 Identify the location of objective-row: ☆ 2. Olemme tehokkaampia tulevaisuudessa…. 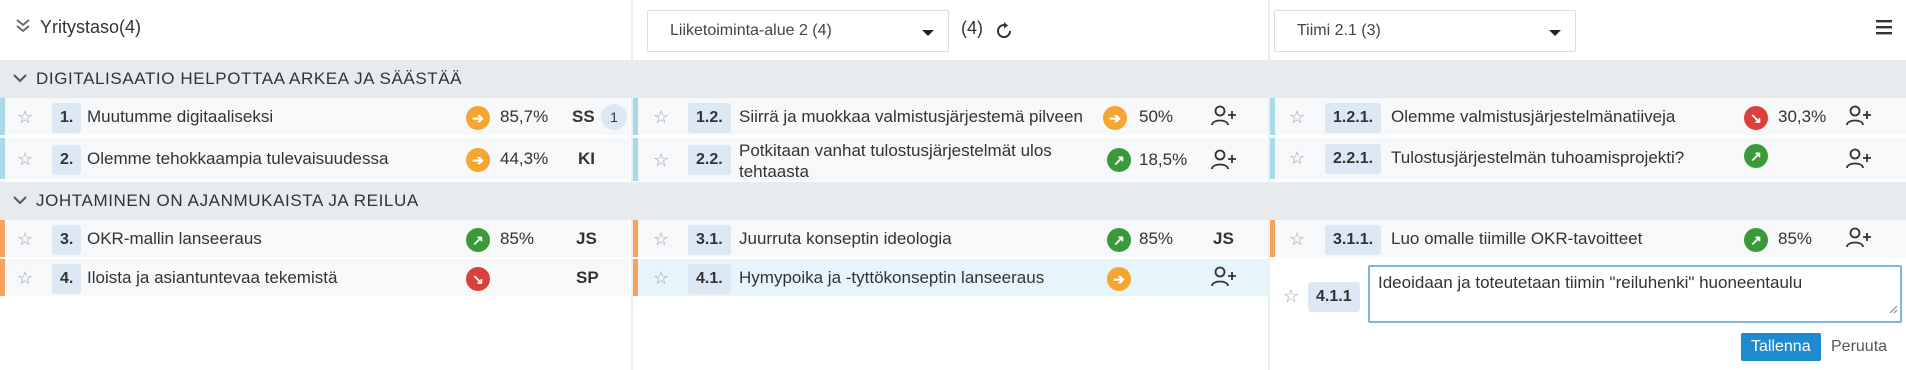
(314, 159).